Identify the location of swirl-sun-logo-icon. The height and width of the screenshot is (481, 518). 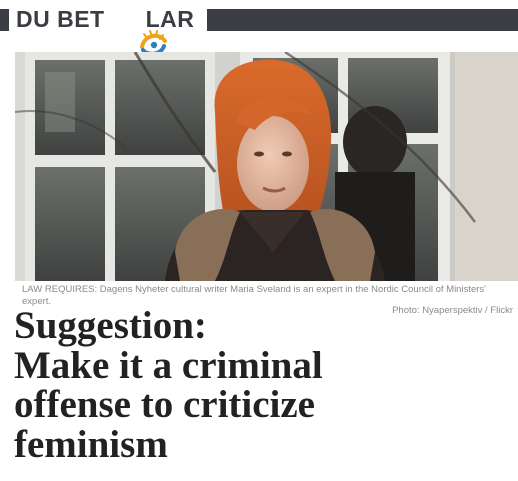
(137, 28).